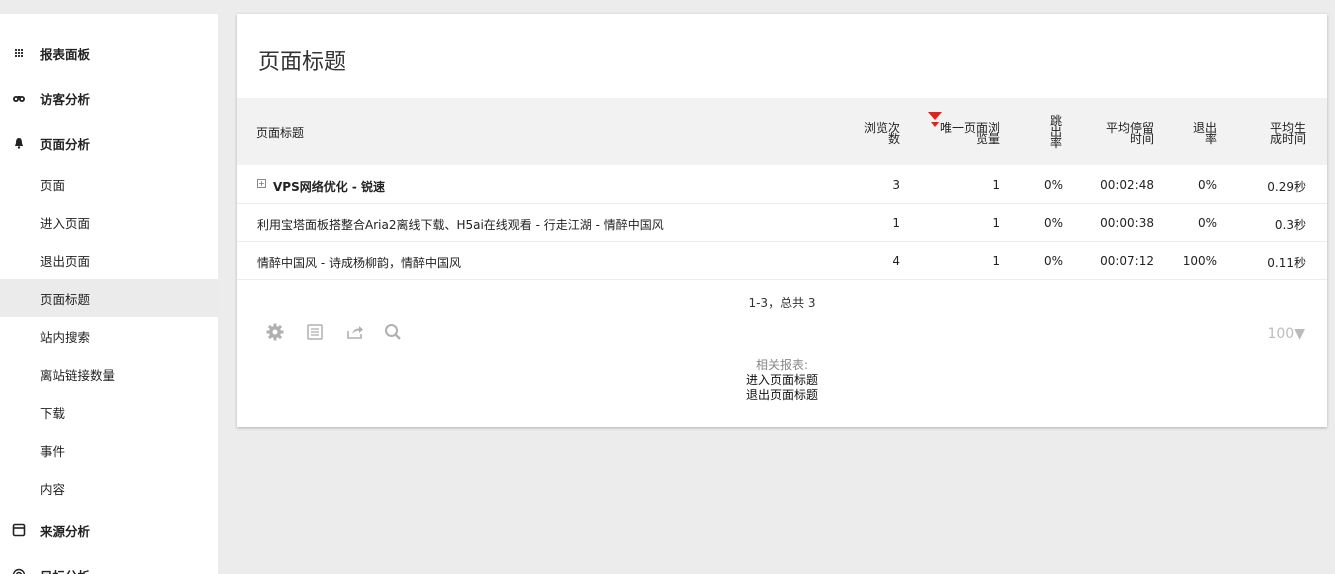  What do you see at coordinates (782, 185) in the screenshot?
I see `table-row: + VPS网络优化 - 锐速 3 1 0% 00:02:48 0% 0.29秒` at bounding box center [782, 185].